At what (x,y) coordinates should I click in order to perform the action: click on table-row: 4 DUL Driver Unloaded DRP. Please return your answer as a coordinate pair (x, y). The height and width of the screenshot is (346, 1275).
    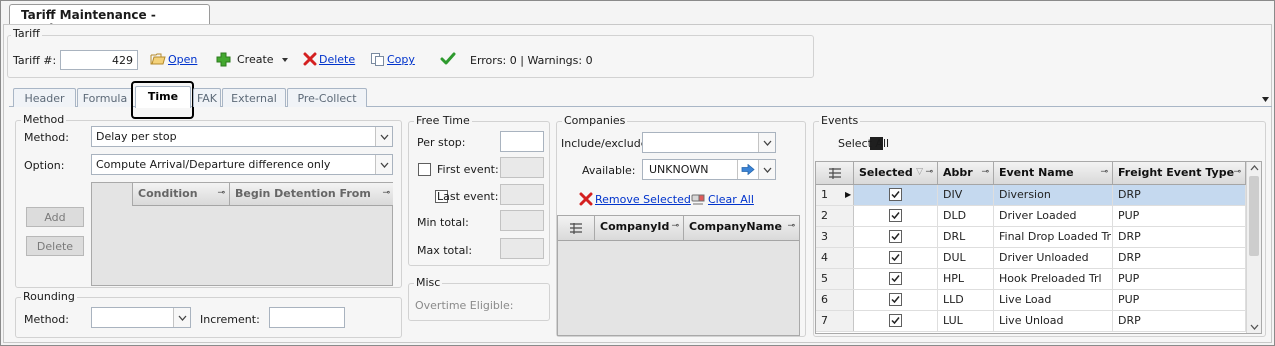
    Looking at the image, I should click on (1031, 258).